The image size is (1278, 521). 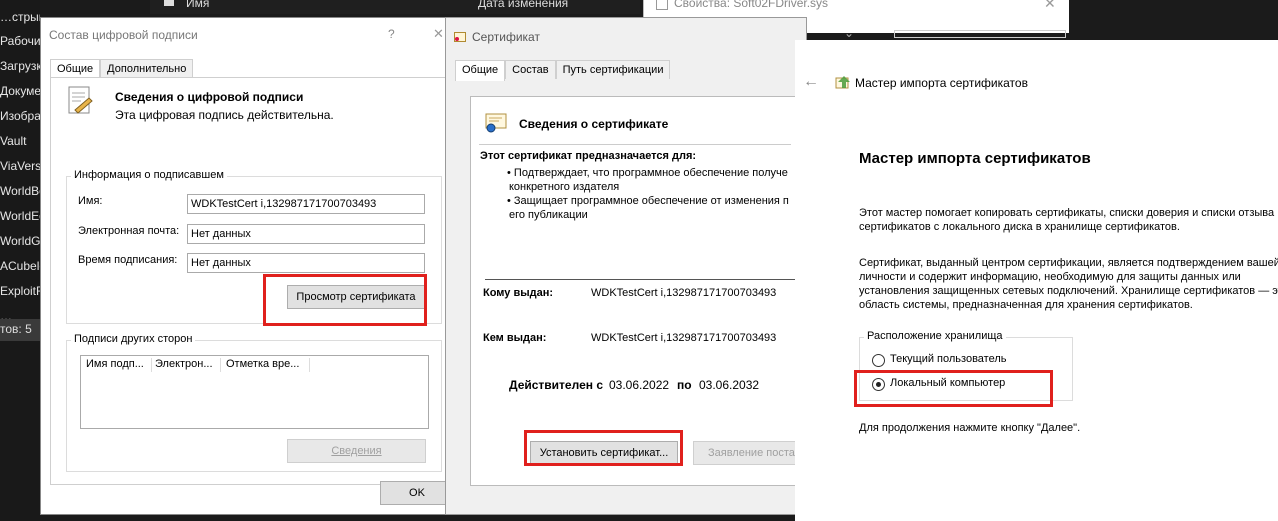 I want to click on details-button: Сведения, so click(x=356, y=451).